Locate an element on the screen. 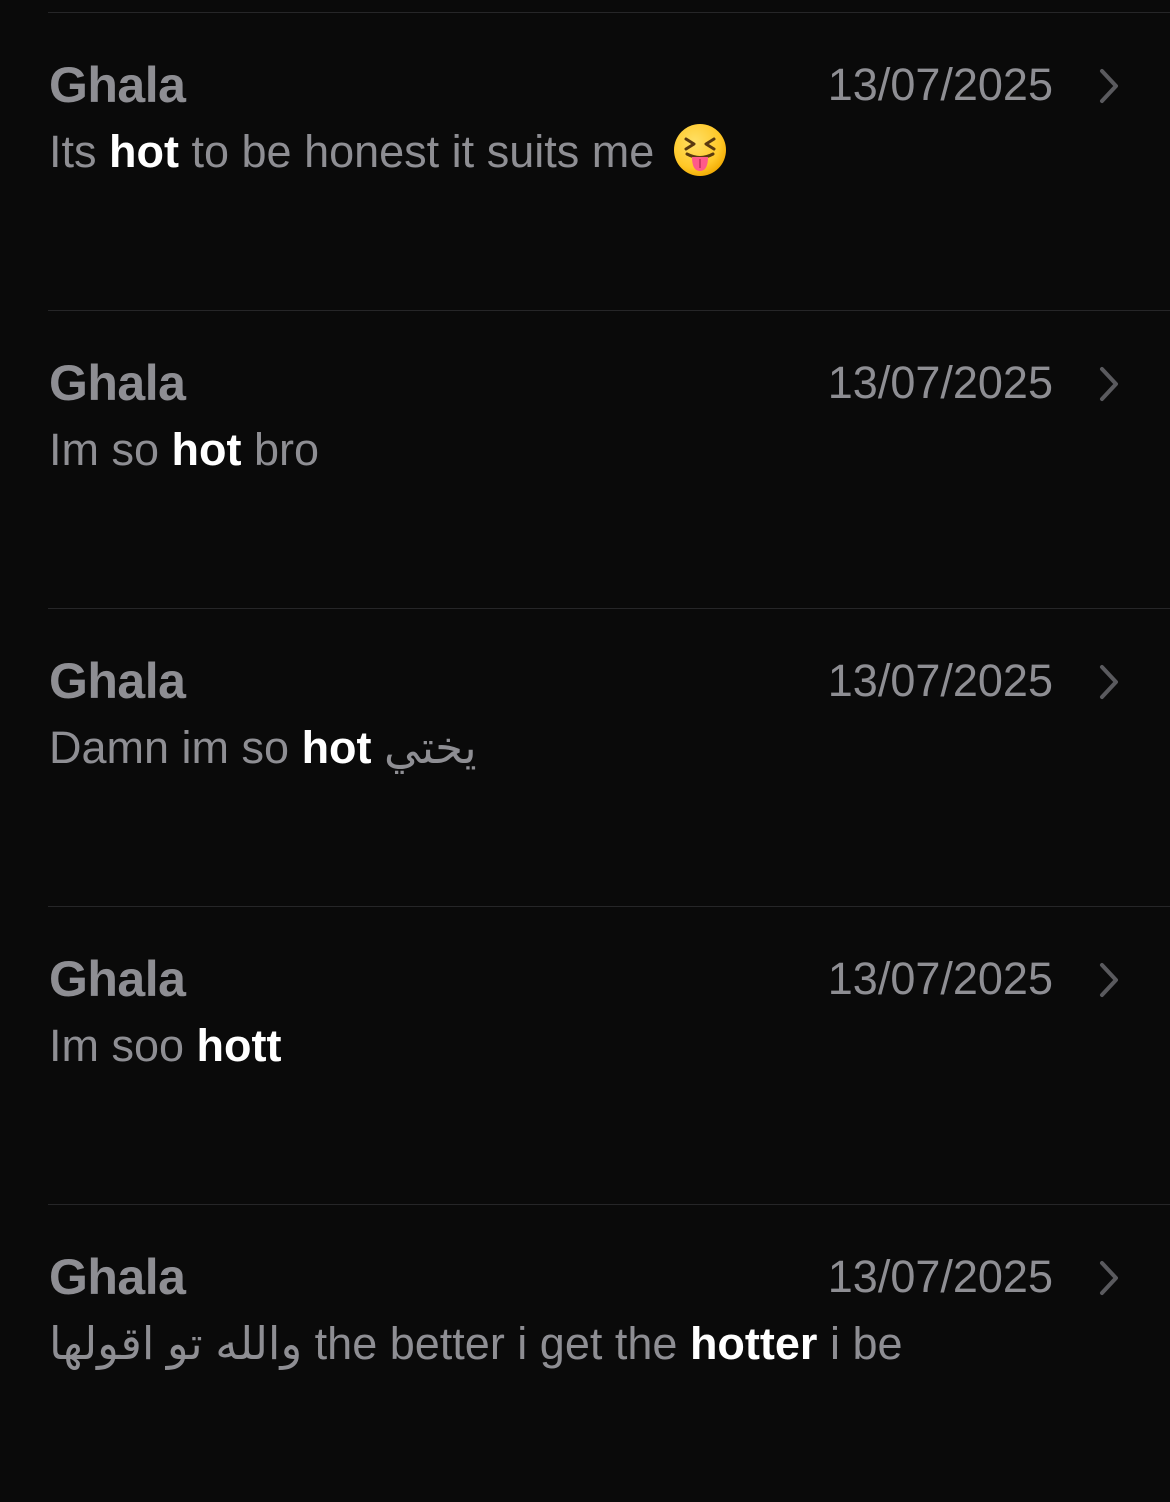 Image resolution: width=1170 pixels, height=1502 pixels. message-snippet: Im soo hott is located at coordinates (165, 1046).